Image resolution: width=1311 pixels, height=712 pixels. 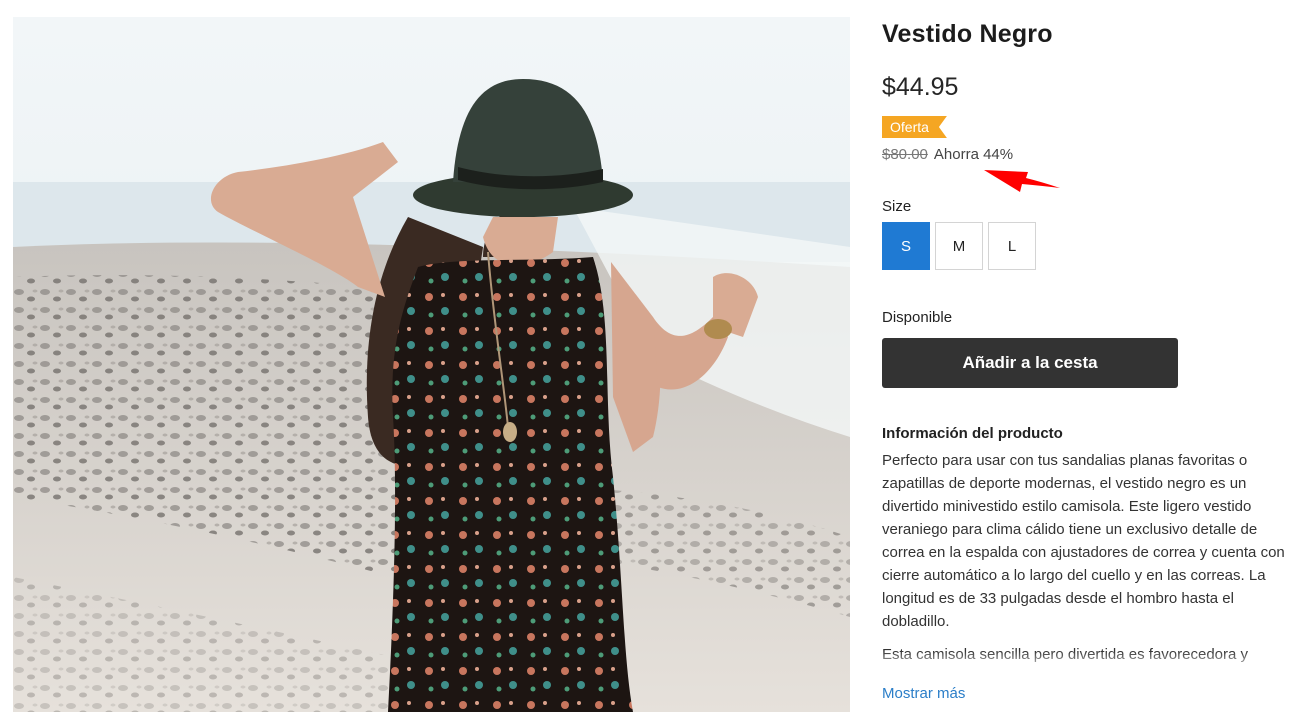 I want to click on size-option-l: L, so click(x=1012, y=246).